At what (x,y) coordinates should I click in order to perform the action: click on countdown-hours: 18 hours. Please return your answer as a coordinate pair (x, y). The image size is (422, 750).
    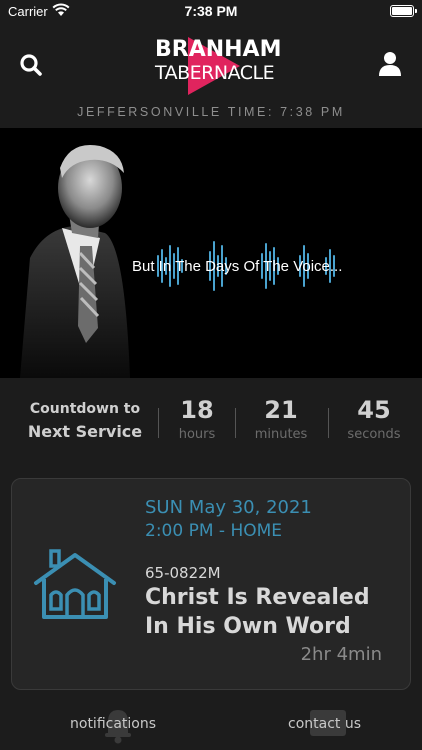
    Looking at the image, I should click on (197, 419).